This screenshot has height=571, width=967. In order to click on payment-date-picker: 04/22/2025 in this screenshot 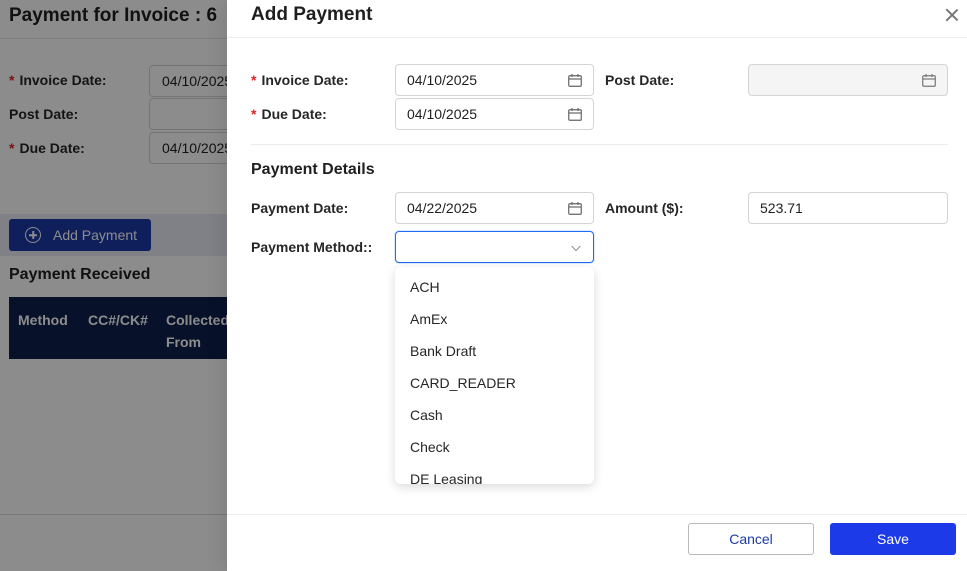, I will do `click(494, 208)`.